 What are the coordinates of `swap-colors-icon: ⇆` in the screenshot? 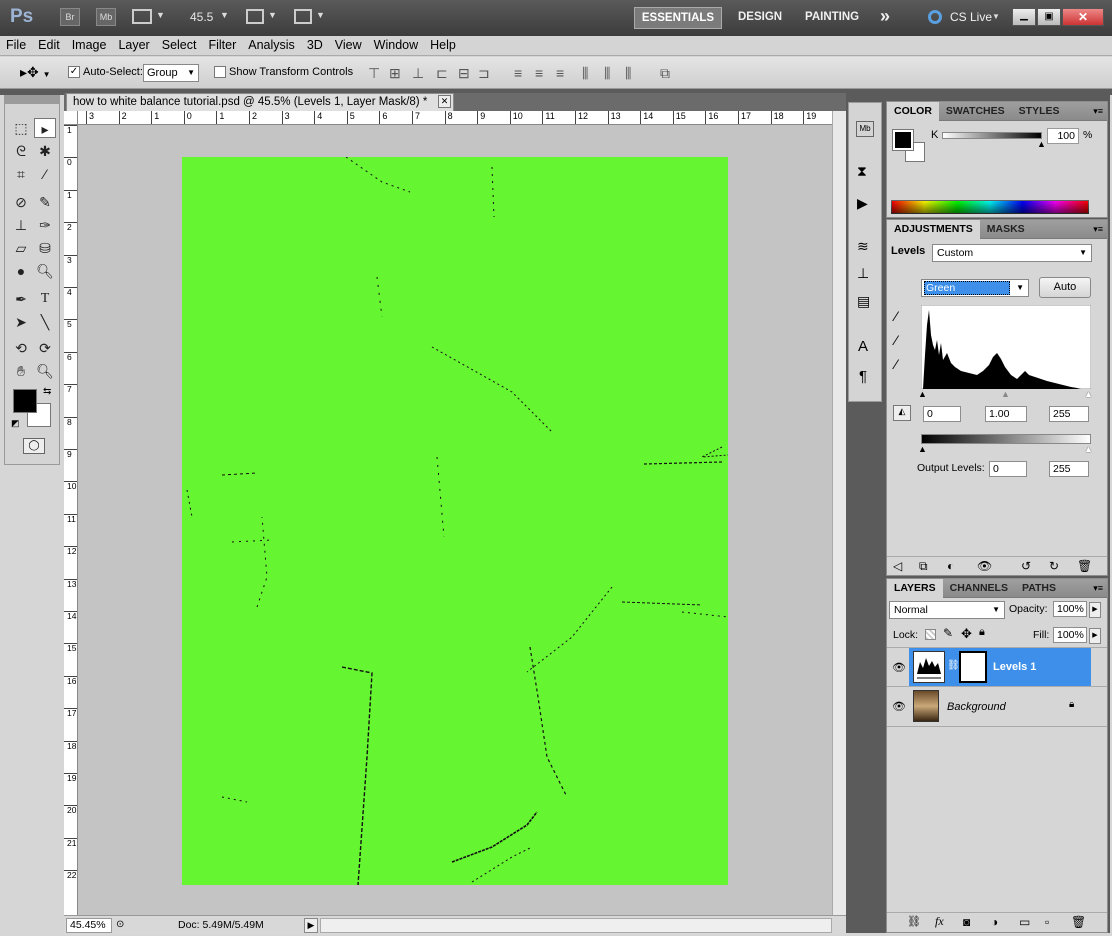 It's located at (47, 391).